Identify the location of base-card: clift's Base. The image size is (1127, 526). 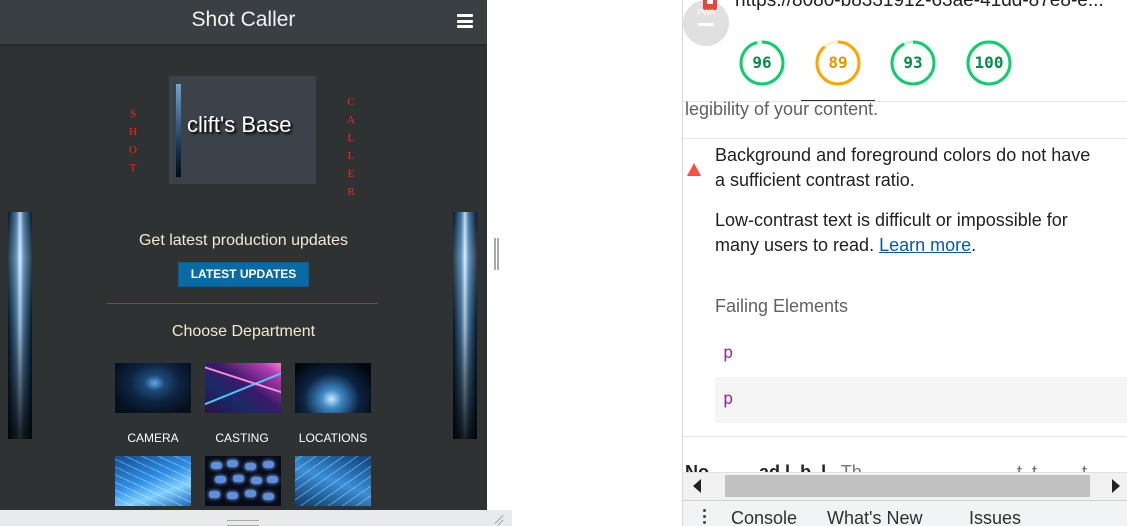
(242, 130).